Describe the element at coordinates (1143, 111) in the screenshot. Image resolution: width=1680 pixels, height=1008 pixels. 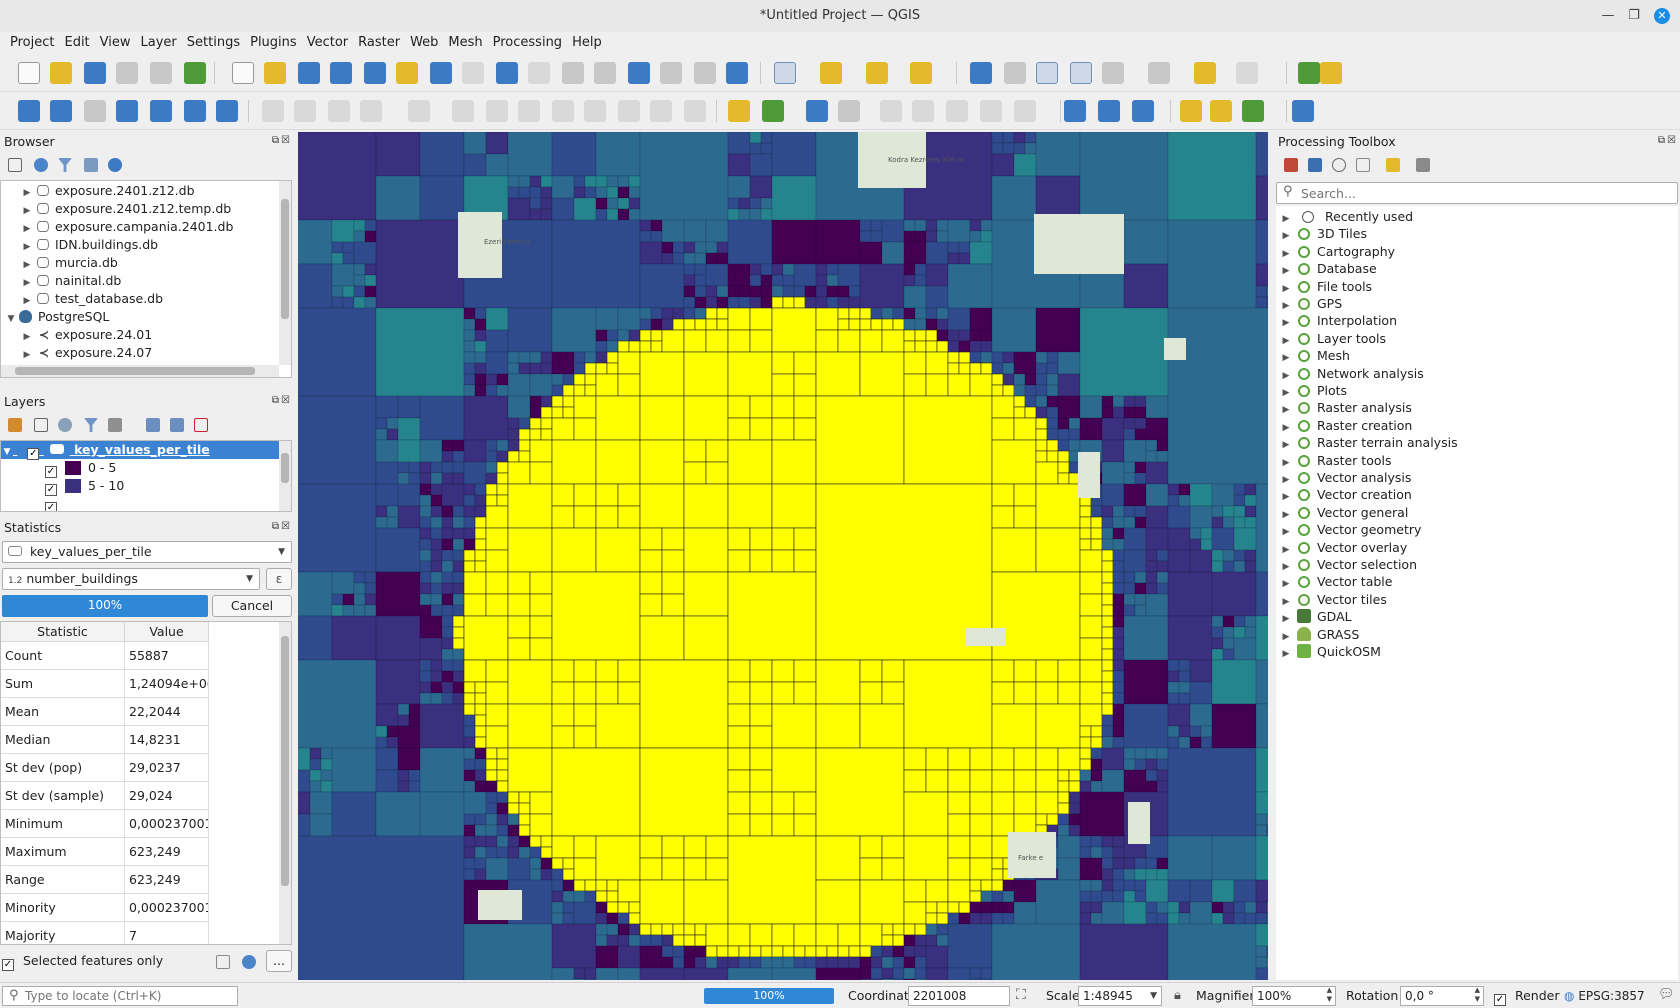
I see `globe-tool-3-icon` at that location.